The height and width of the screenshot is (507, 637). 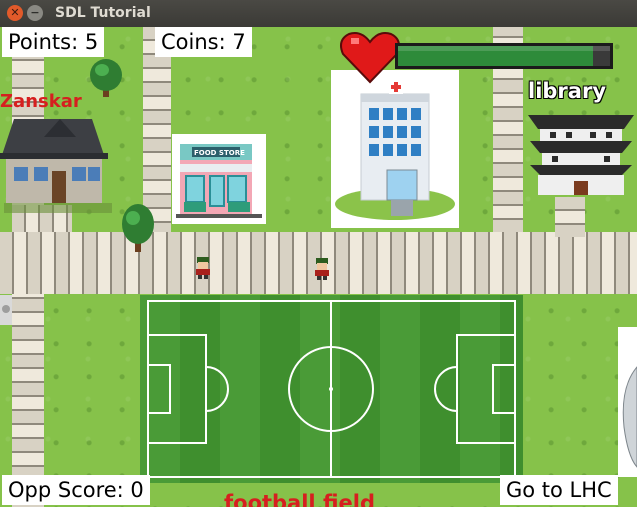 What do you see at coordinates (370, 58) in the screenshot?
I see `heart-icon` at bounding box center [370, 58].